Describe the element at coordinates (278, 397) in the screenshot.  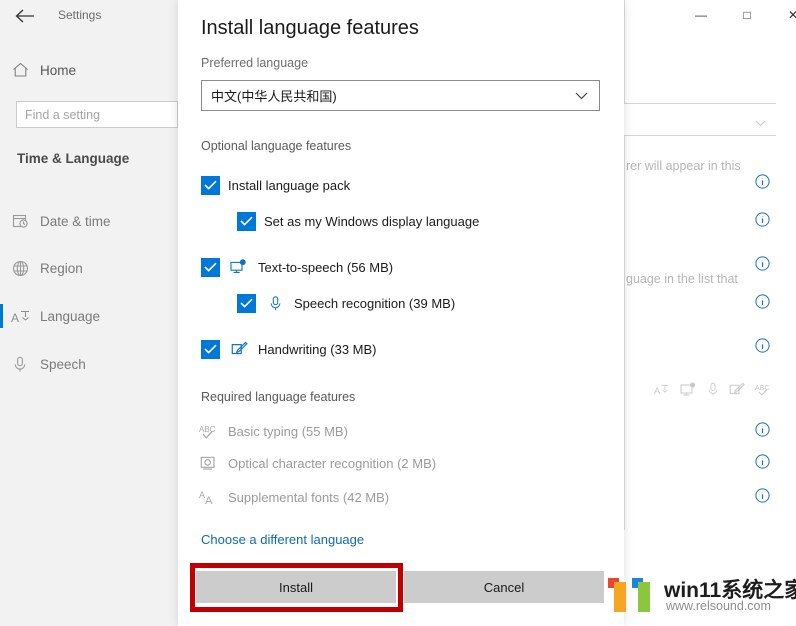
I see `required-features-group-label: Required language features` at that location.